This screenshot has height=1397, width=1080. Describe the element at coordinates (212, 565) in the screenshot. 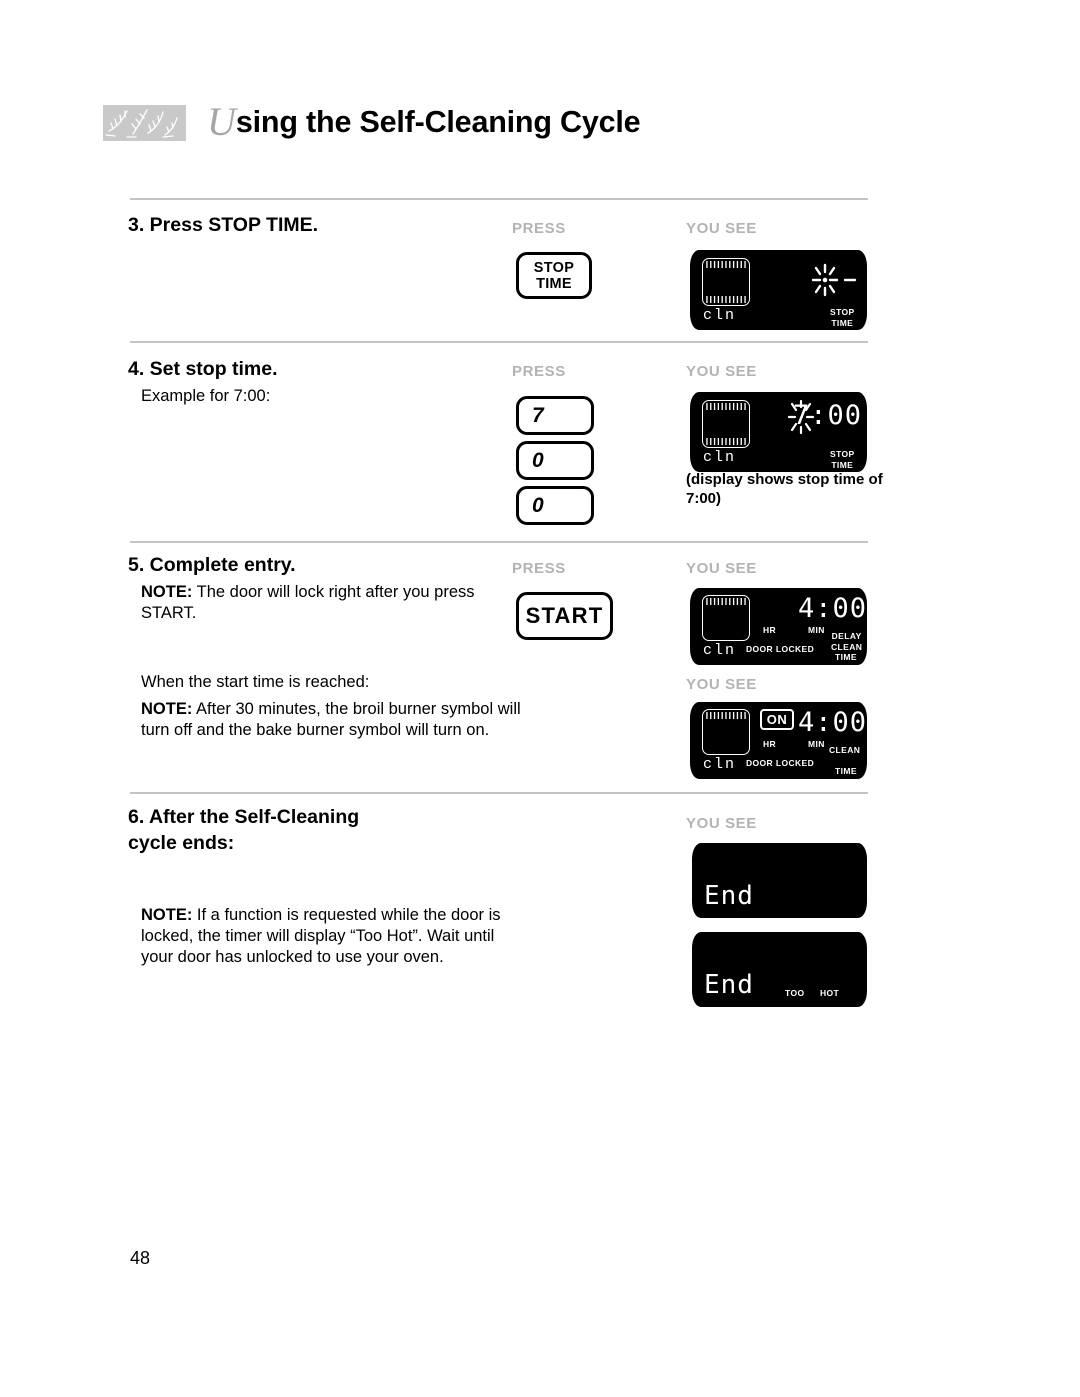

I see `step-5-heading: 5. Complete entry.` at that location.